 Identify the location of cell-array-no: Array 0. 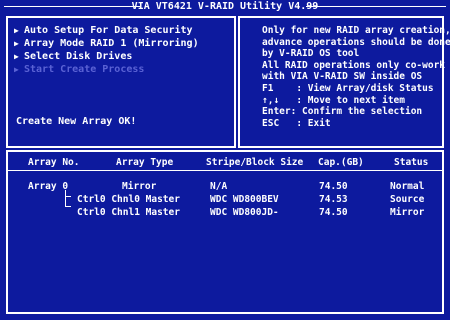
(48, 186).